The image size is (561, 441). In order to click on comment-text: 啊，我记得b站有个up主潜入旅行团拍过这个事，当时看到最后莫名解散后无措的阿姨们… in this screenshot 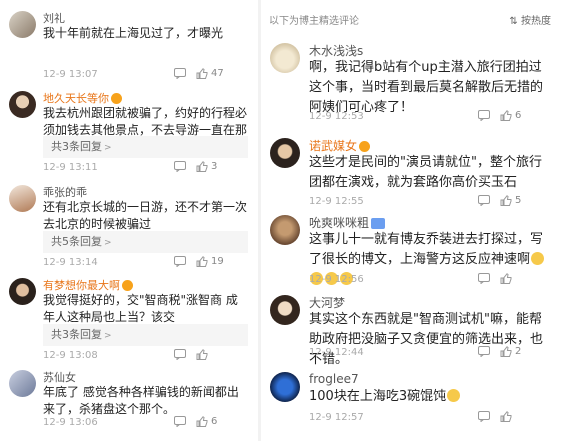, I will do `click(426, 87)`.